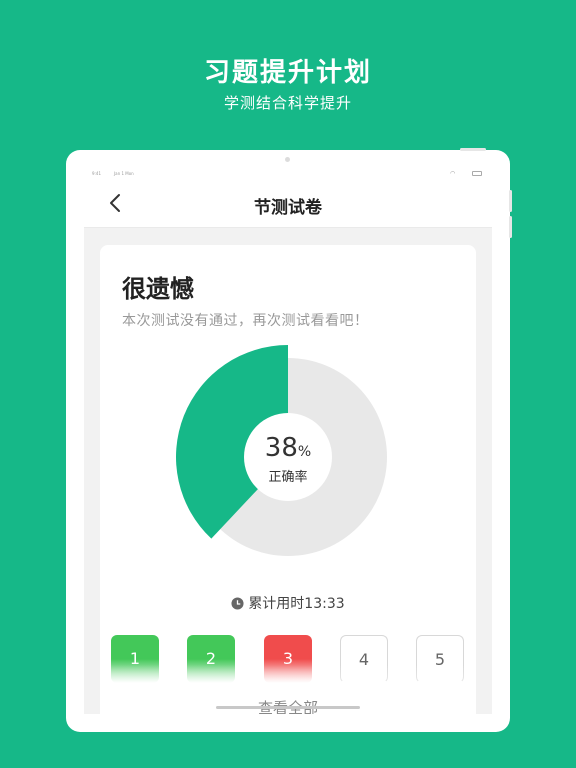 The height and width of the screenshot is (768, 576). Describe the element at coordinates (288, 173) in the screenshot. I see `status-bar: 9:41 Jan 1 Mon ◠` at that location.